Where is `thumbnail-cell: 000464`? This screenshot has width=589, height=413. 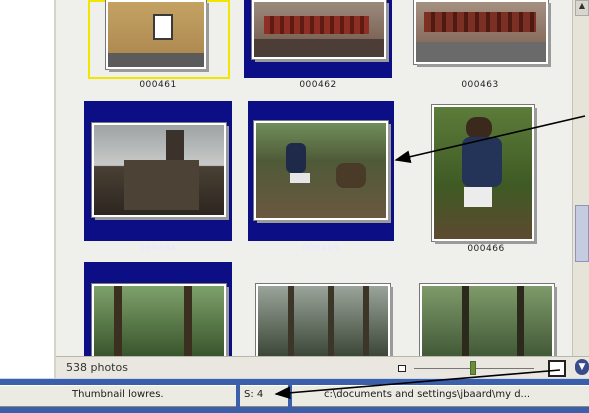
thumbnail-cell: 000464 is located at coordinates (158, 179).